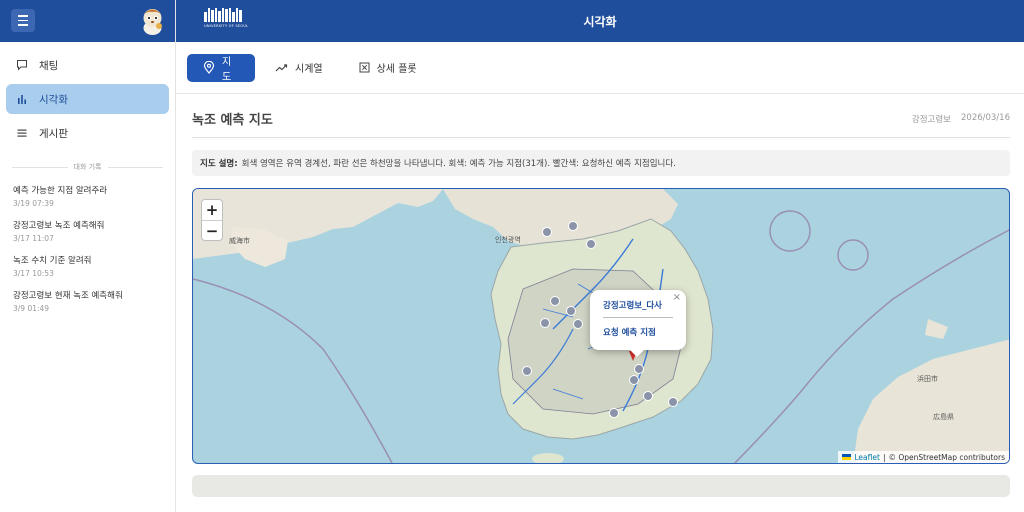  Describe the element at coordinates (52, 261) in the screenshot. I see `history-item-title: 녹조 수치 기준 알려줘` at that location.